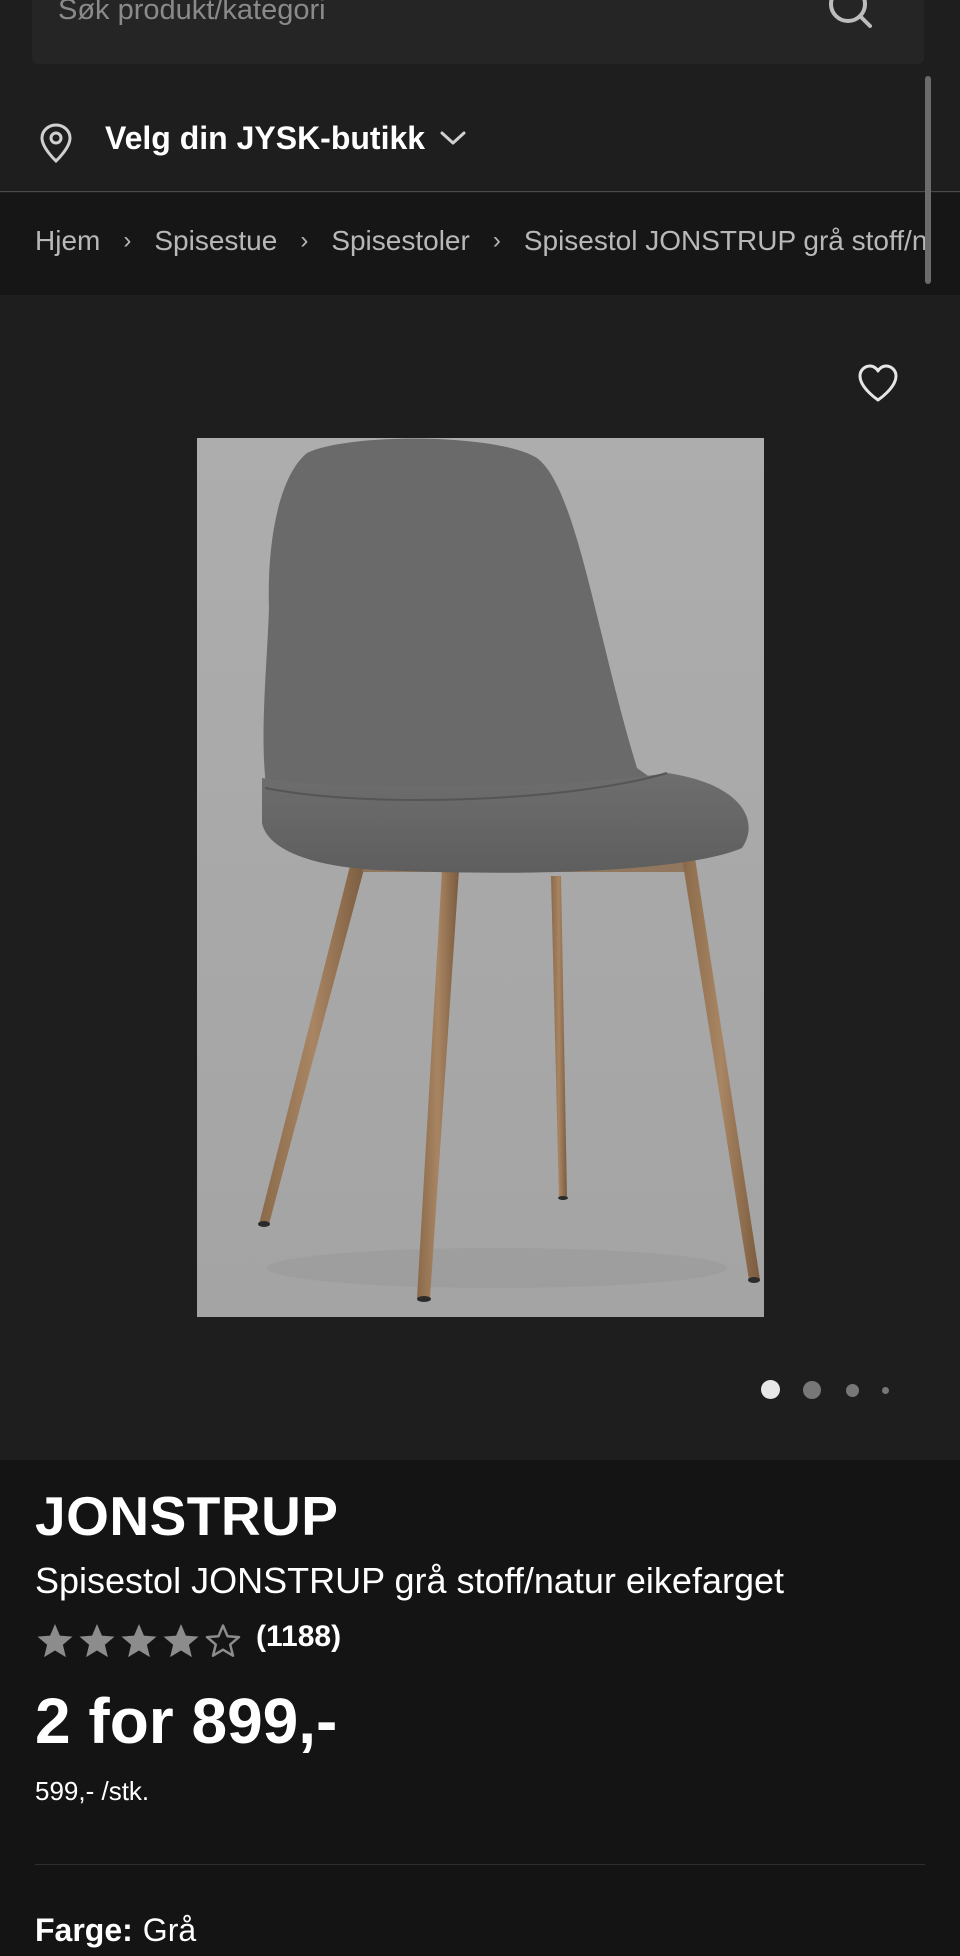 The image size is (960, 1956). Describe the element at coordinates (400, 241) in the screenshot. I see `breadcrumb-item-dining-chairs: Spisestoler` at that location.